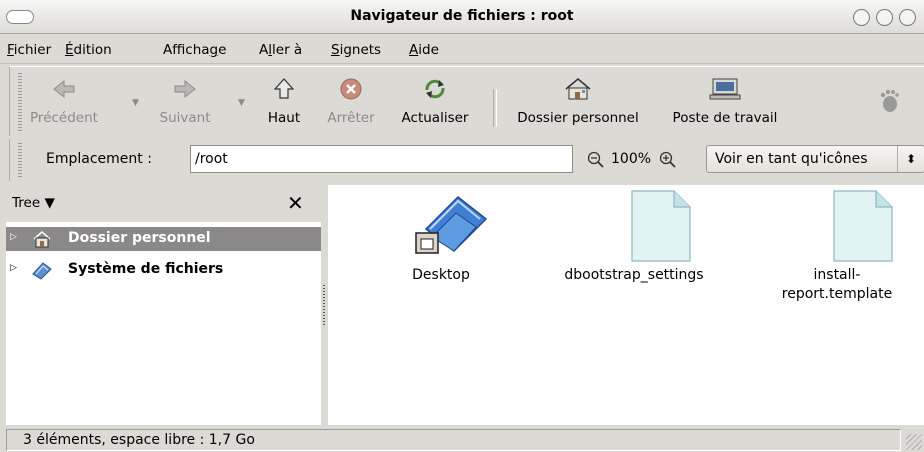 This screenshot has height=452, width=924. Describe the element at coordinates (381, 159) in the screenshot. I see `location-input: /root` at that location.